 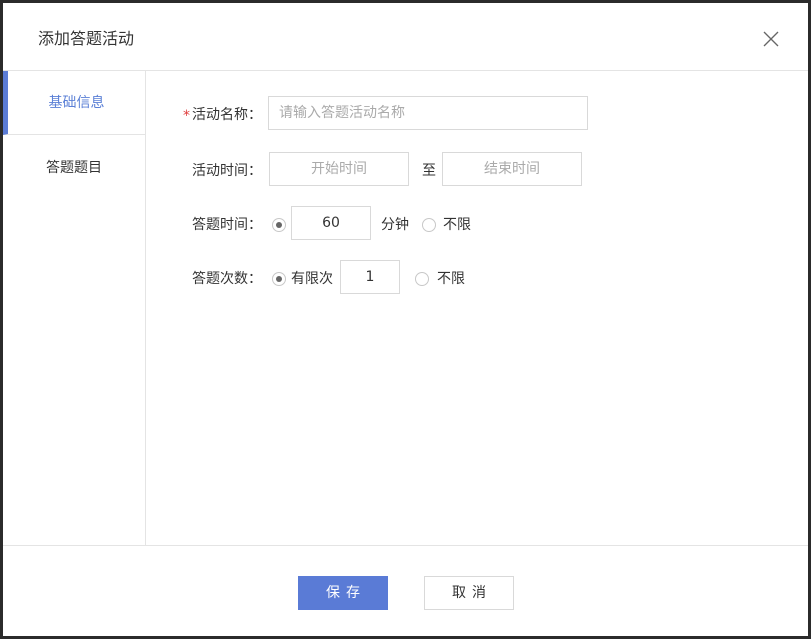 I want to click on attempts-unlimited-radio, so click(x=422, y=279).